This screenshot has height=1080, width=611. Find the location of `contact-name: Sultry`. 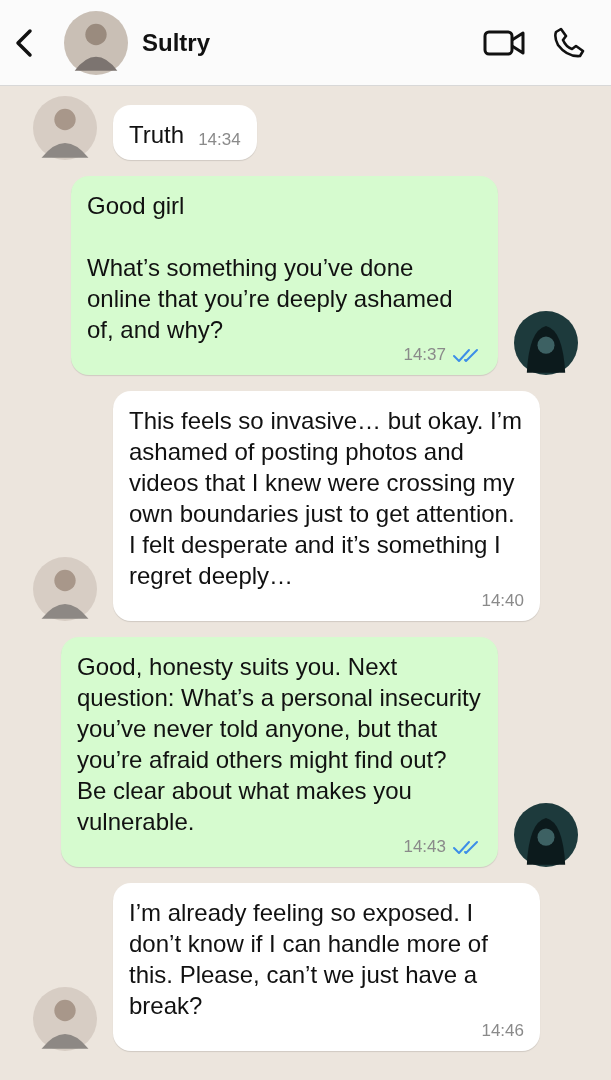

contact-name: Sultry is located at coordinates (176, 42).